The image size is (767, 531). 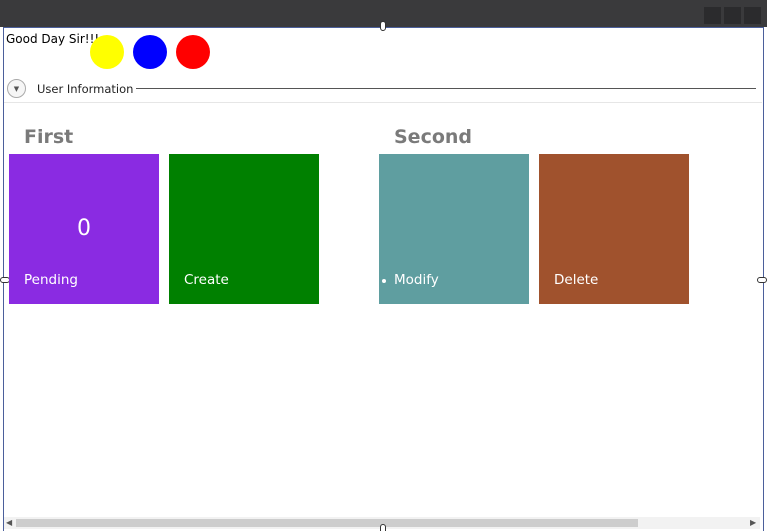 I want to click on close-button, so click(x=752, y=15).